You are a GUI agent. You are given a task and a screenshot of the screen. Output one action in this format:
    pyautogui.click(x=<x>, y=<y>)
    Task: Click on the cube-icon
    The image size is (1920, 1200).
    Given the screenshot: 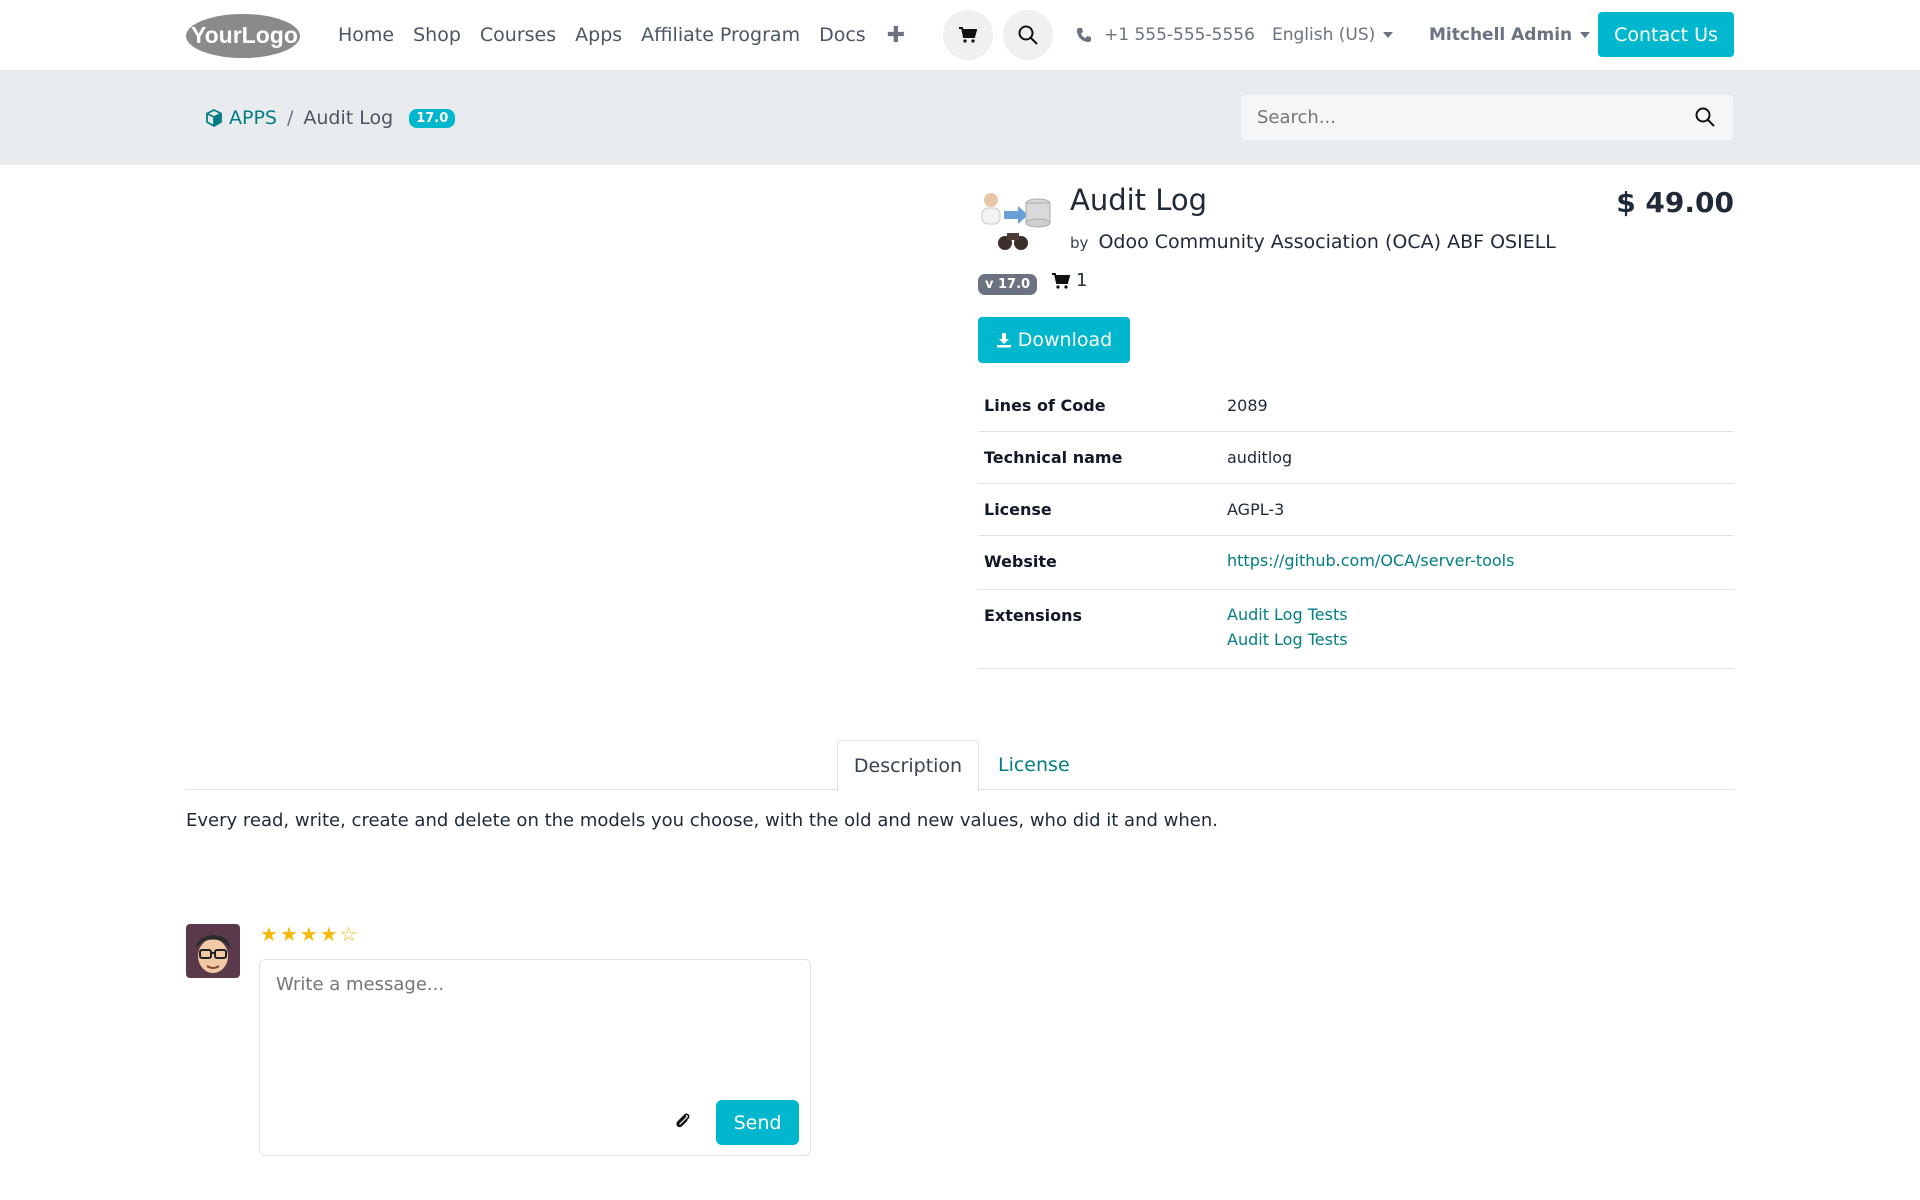 What is the action you would take?
    pyautogui.click(x=214, y=118)
    